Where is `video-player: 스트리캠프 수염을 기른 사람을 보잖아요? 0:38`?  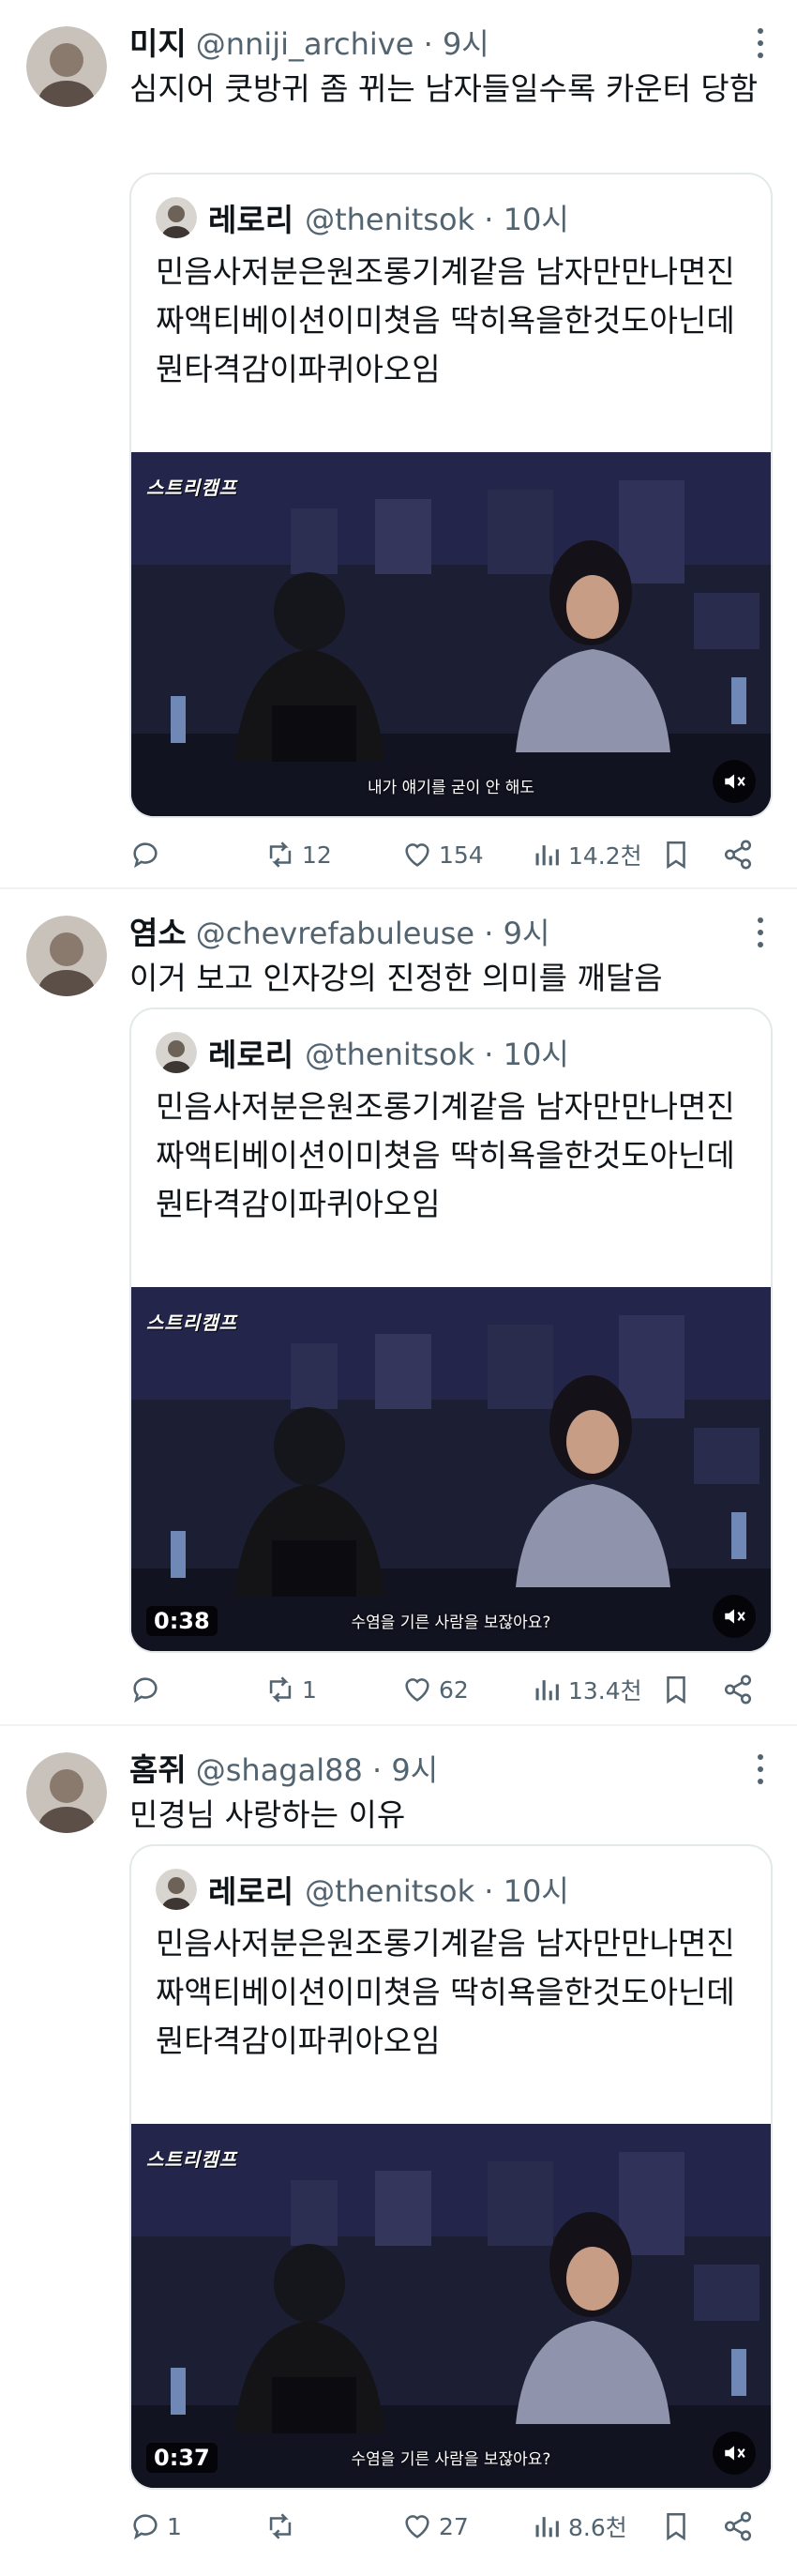
video-player: 스트리캠프 수염을 기른 사람을 보잖아요? 0:38 is located at coordinates (451, 1469).